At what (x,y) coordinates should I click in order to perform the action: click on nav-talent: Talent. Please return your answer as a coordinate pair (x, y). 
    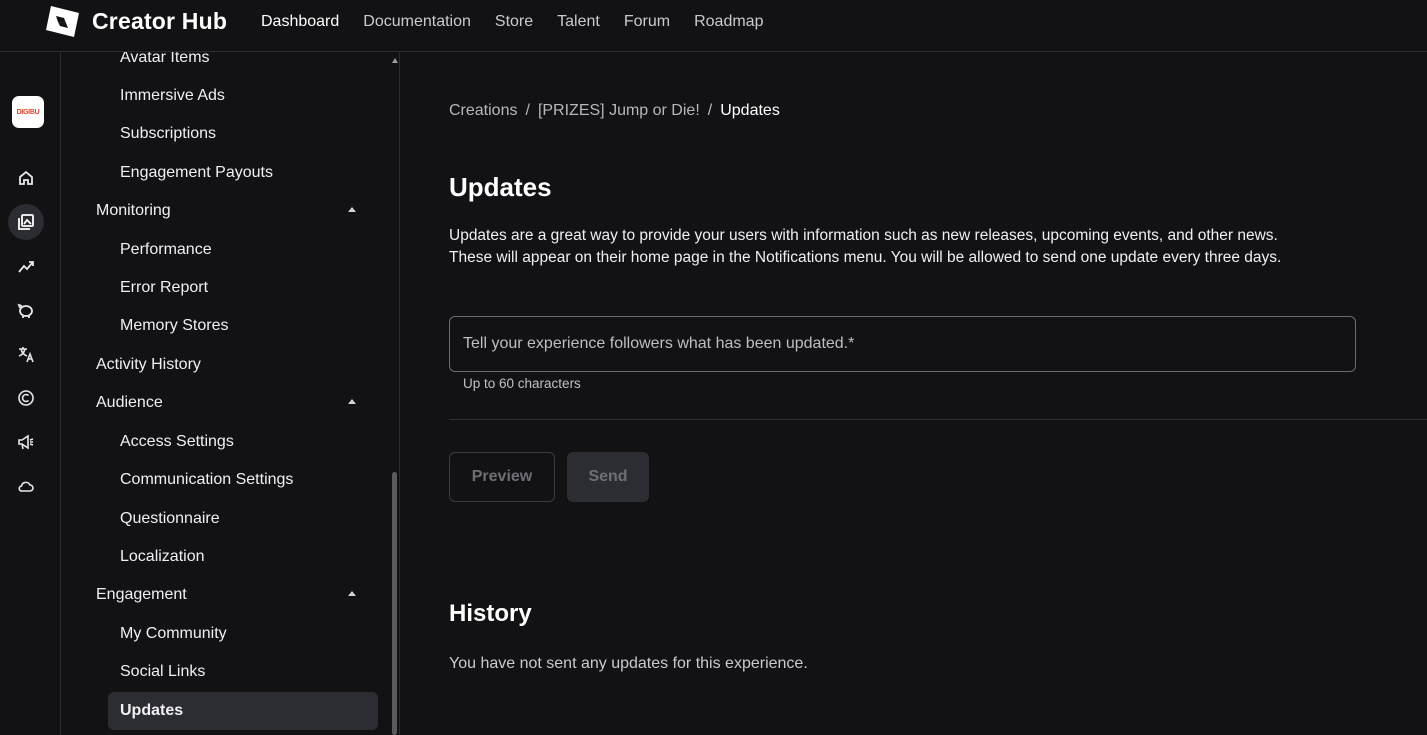
    Looking at the image, I should click on (578, 22).